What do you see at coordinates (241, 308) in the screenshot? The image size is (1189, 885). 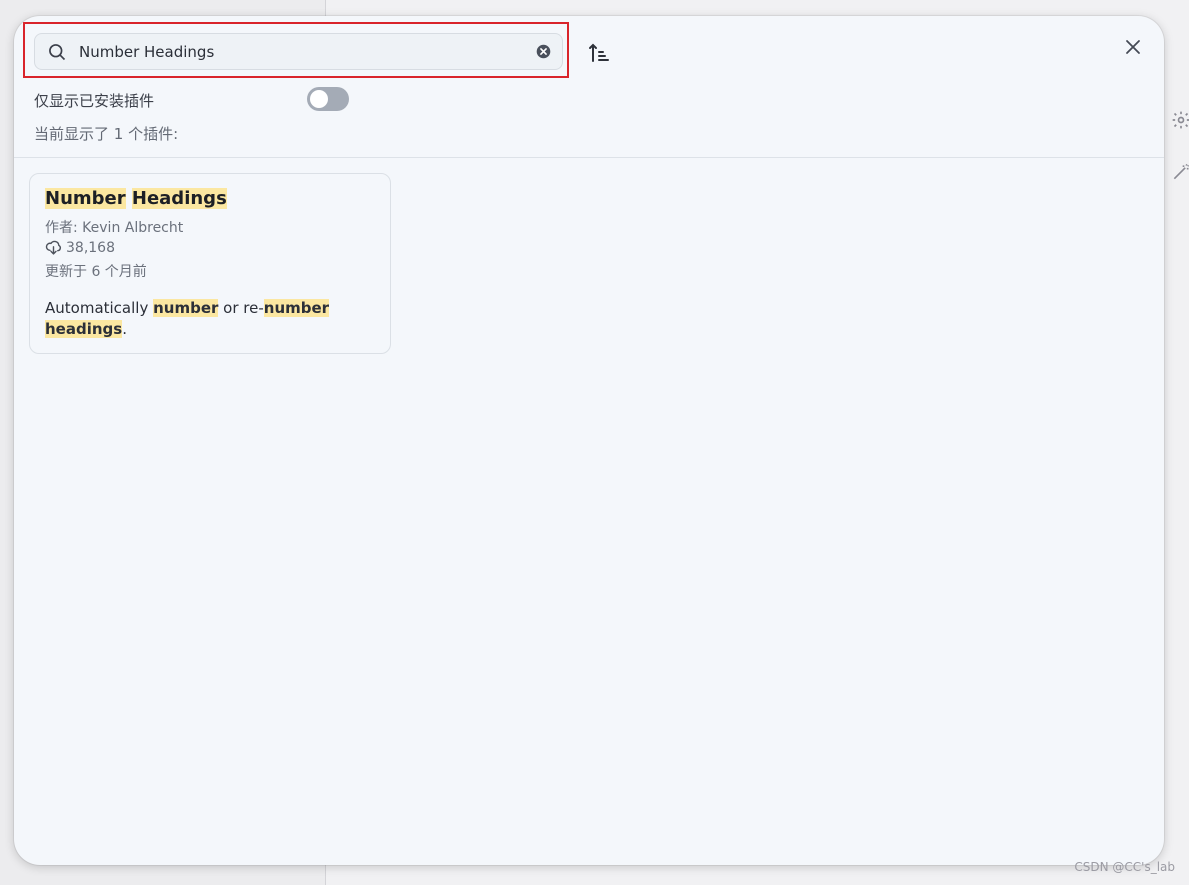 I see `desc-text: or re-` at bounding box center [241, 308].